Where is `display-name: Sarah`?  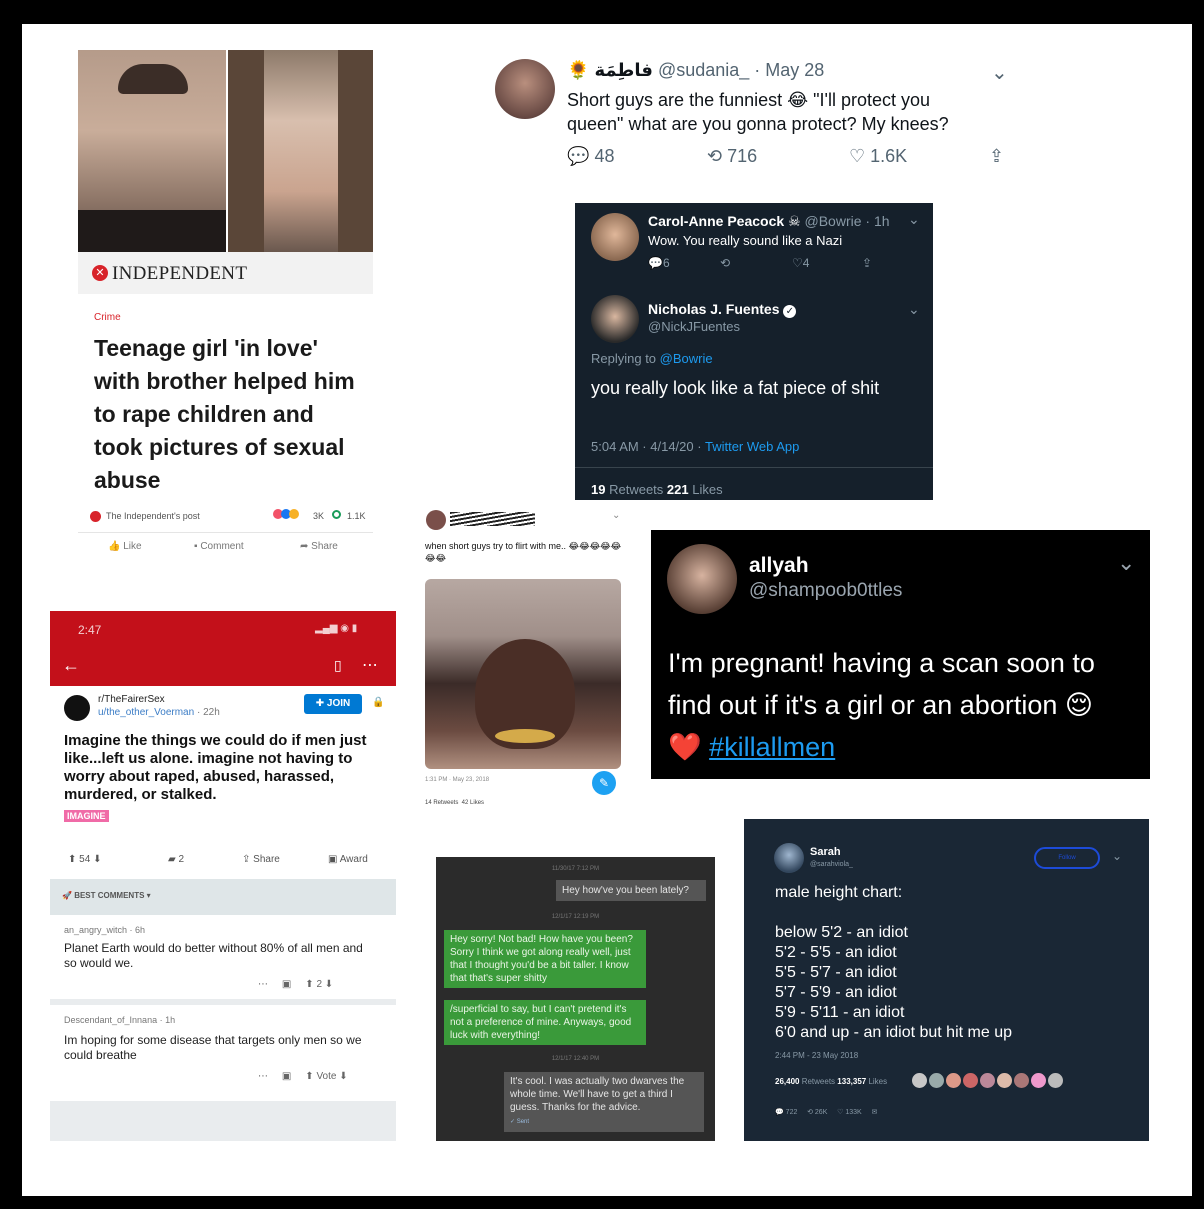 display-name: Sarah is located at coordinates (825, 852).